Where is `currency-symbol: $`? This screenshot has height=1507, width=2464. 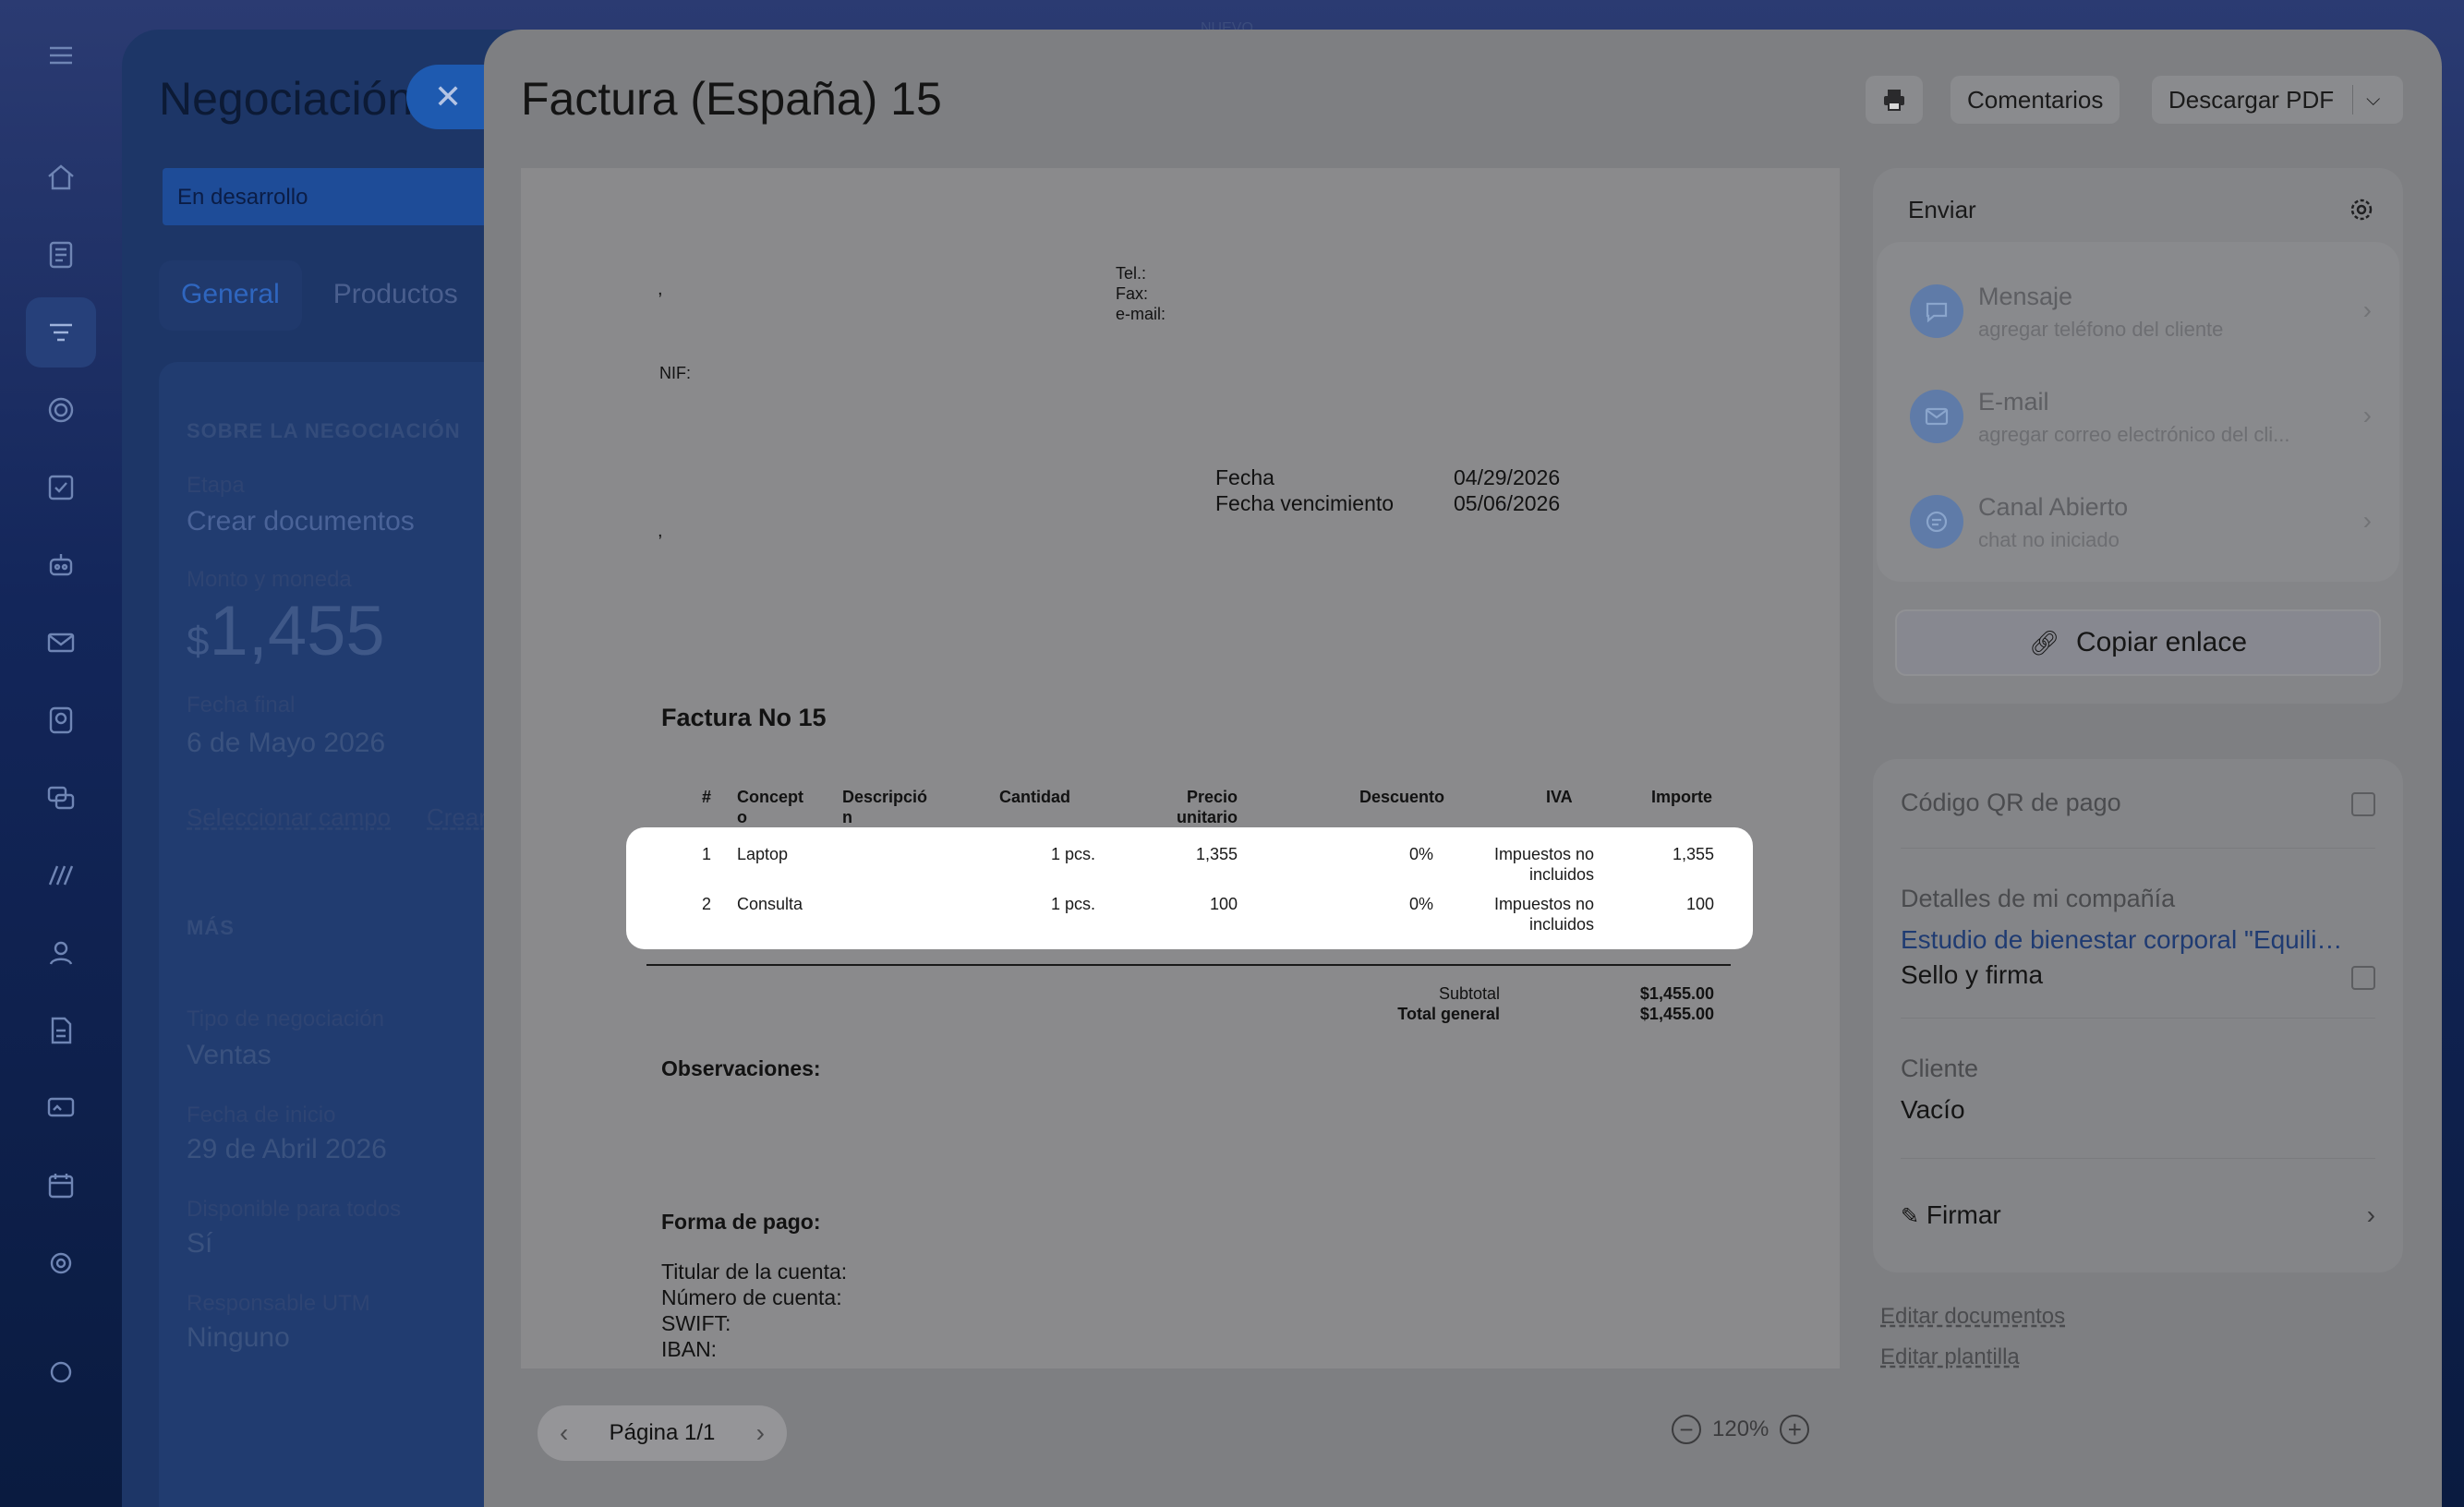
currency-symbol: $ is located at coordinates (199, 641).